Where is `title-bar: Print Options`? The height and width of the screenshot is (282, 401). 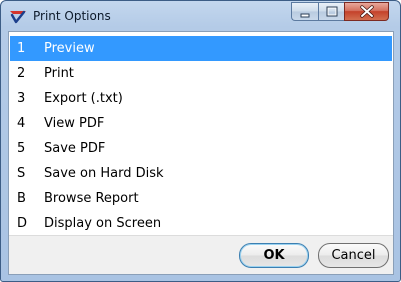
title-bar: Print Options is located at coordinates (200, 16).